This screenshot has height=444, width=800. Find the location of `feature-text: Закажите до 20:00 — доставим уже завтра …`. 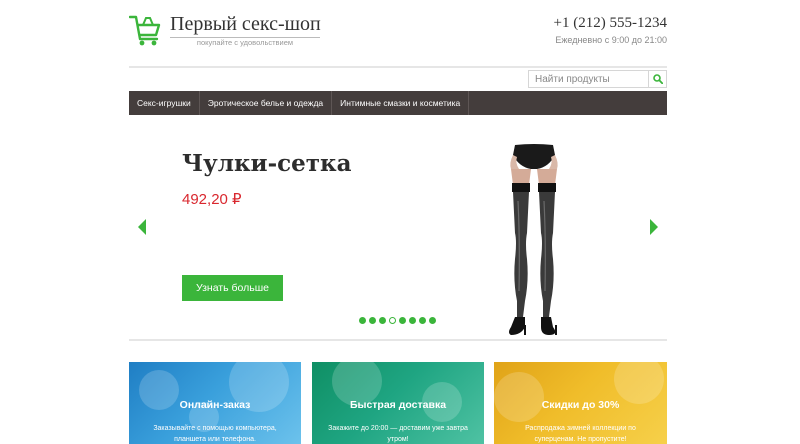

feature-text: Закажите до 20:00 — доставим уже завтра … is located at coordinates (398, 434).